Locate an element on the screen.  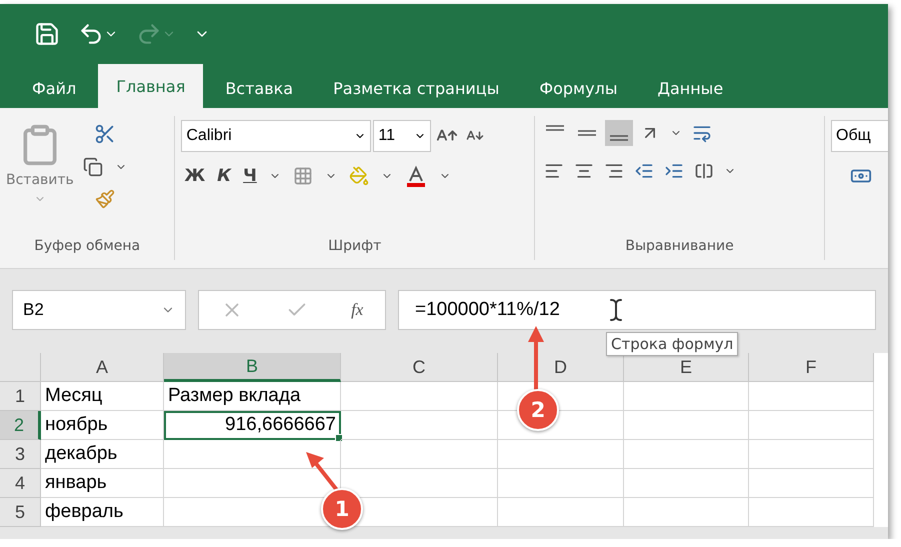
font-size-field: 11 is located at coordinates (402, 136).